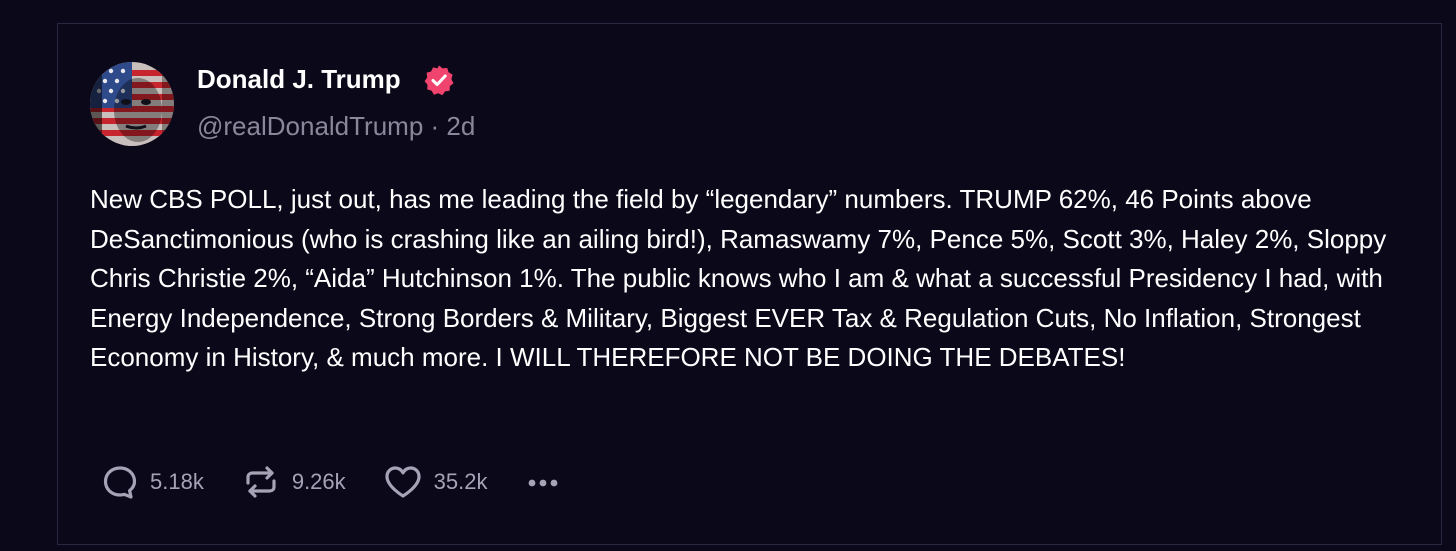 Image resolution: width=1456 pixels, height=551 pixels. I want to click on avatar, so click(132, 104).